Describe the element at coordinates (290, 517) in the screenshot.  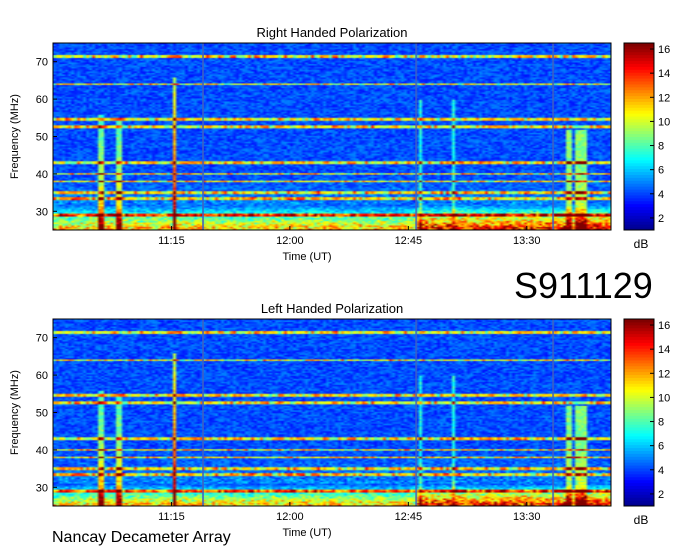
I see `x-tick-label: 12:00` at that location.